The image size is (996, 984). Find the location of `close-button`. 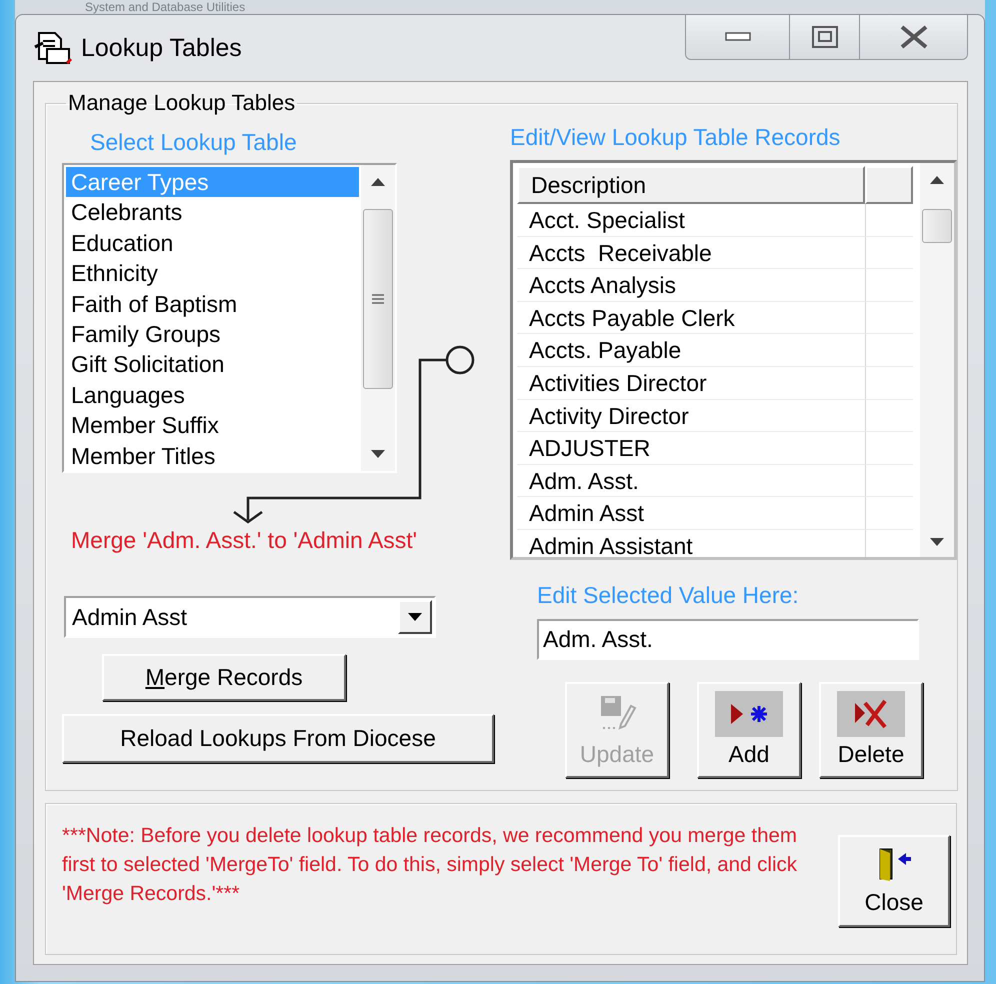

close-button is located at coordinates (913, 37).